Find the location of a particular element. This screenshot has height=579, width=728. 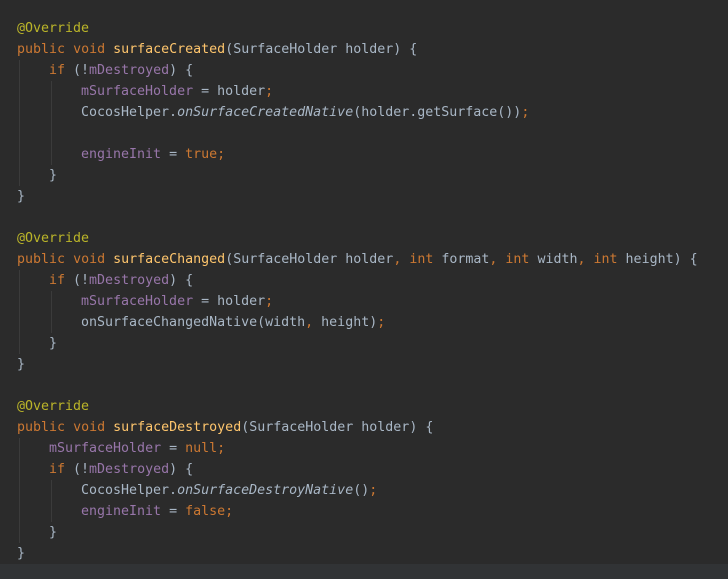

code-token: (holder.getSurface()) is located at coordinates (437, 112).